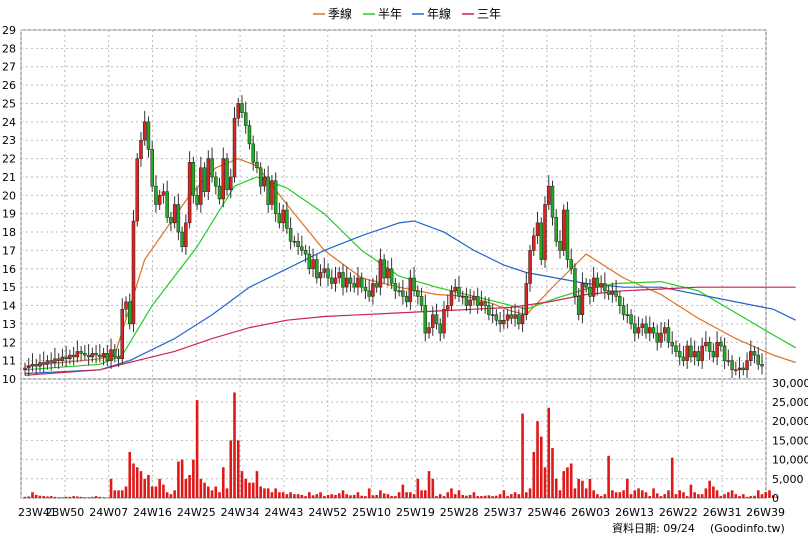  I want to click on price-tick-label: 19, so click(9, 214).